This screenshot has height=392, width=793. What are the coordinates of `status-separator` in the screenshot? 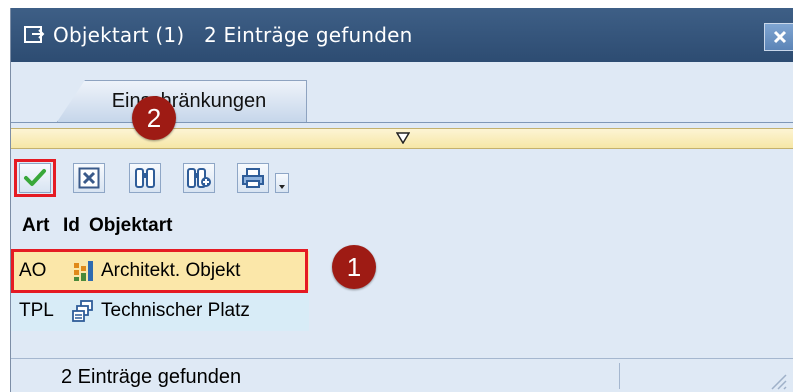 It's located at (619, 376).